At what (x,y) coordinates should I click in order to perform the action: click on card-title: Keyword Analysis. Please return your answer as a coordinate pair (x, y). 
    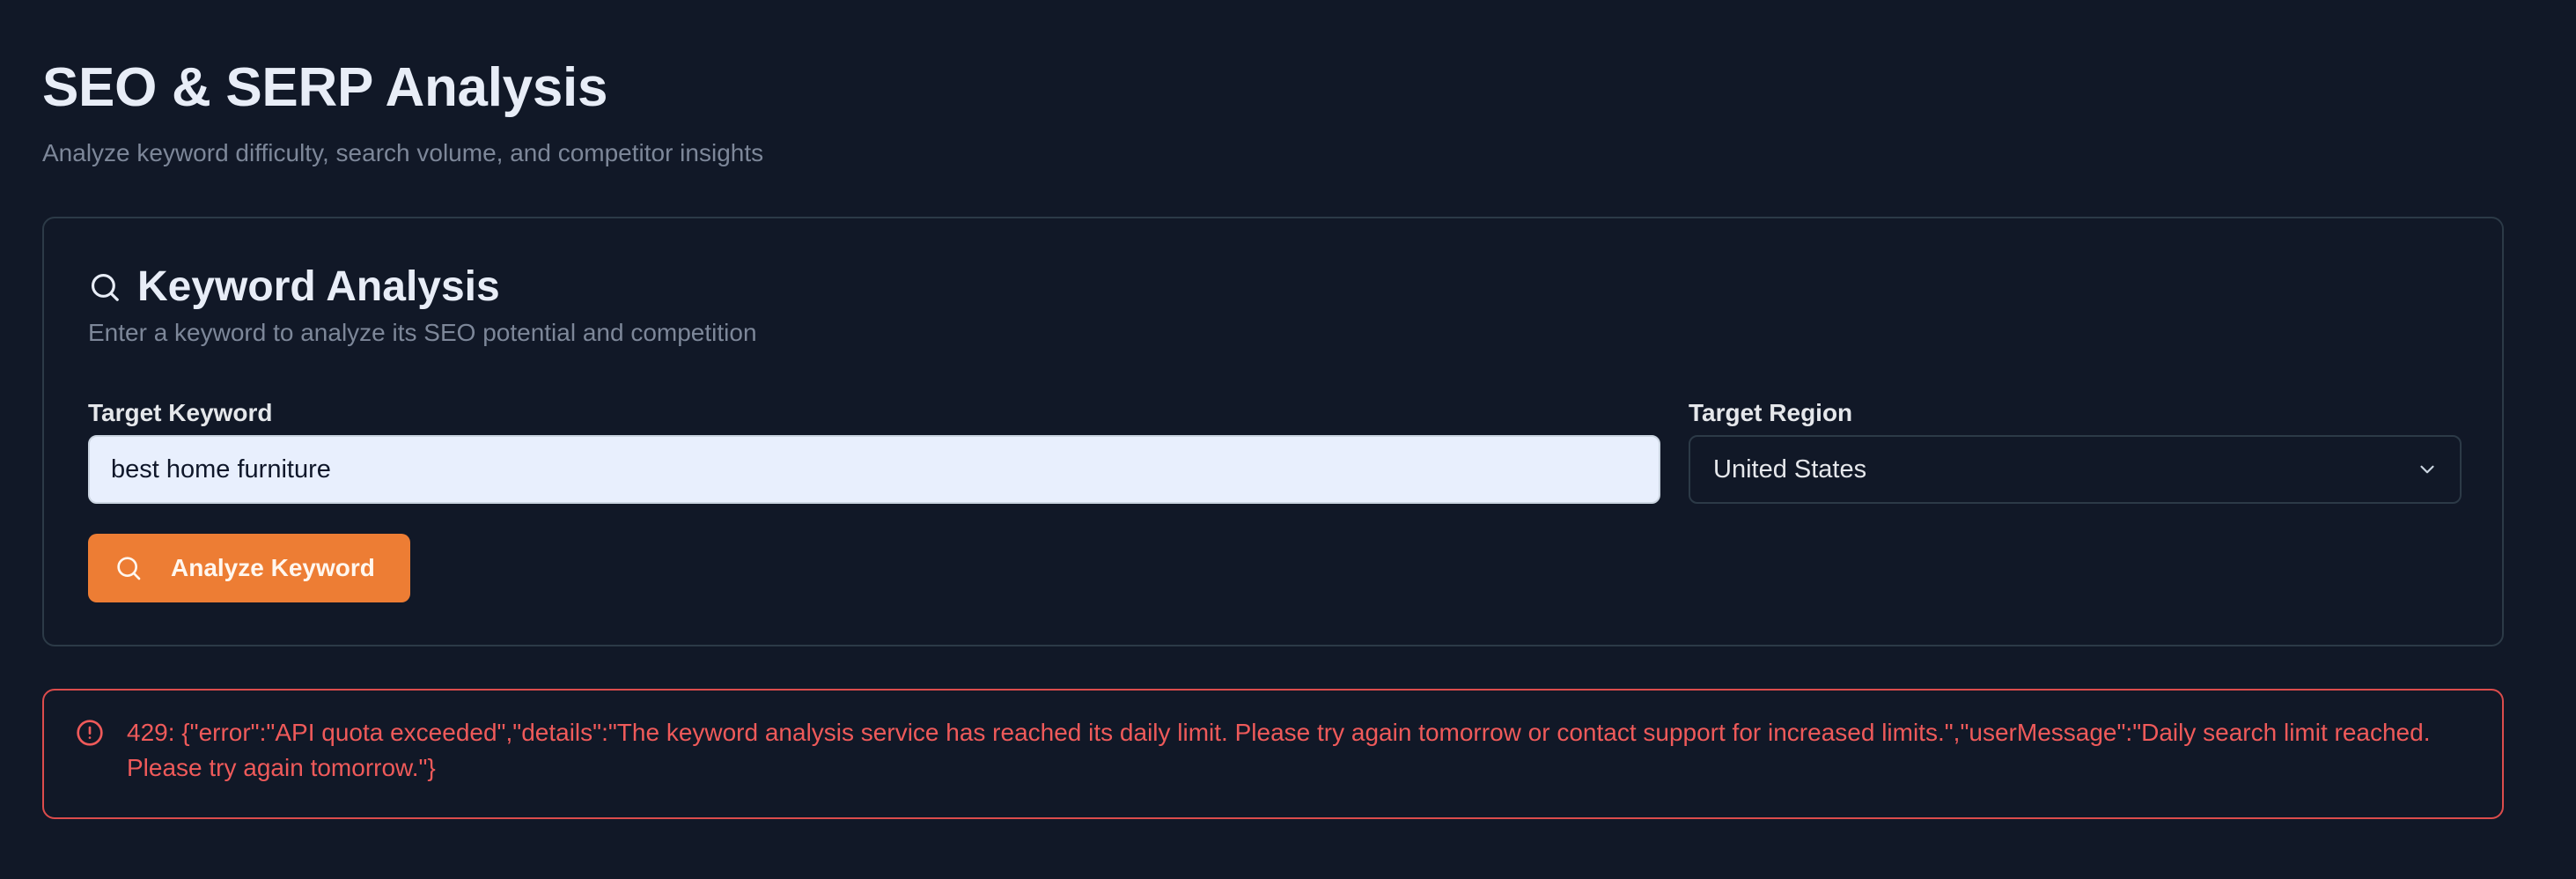
    Looking at the image, I should click on (318, 287).